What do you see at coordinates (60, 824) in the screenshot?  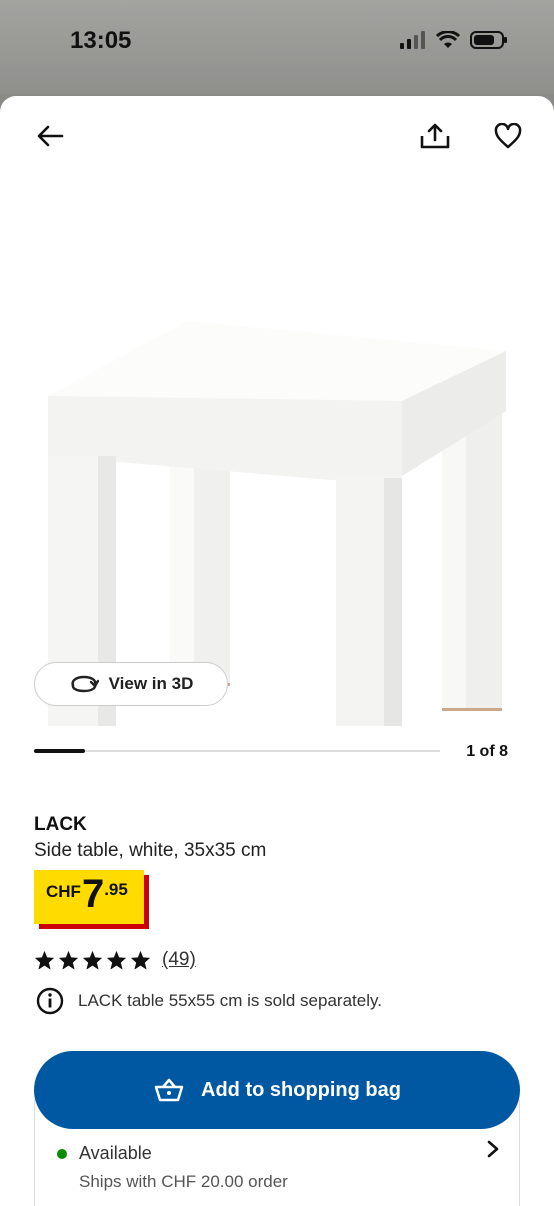 I see `product-name: LACK` at bounding box center [60, 824].